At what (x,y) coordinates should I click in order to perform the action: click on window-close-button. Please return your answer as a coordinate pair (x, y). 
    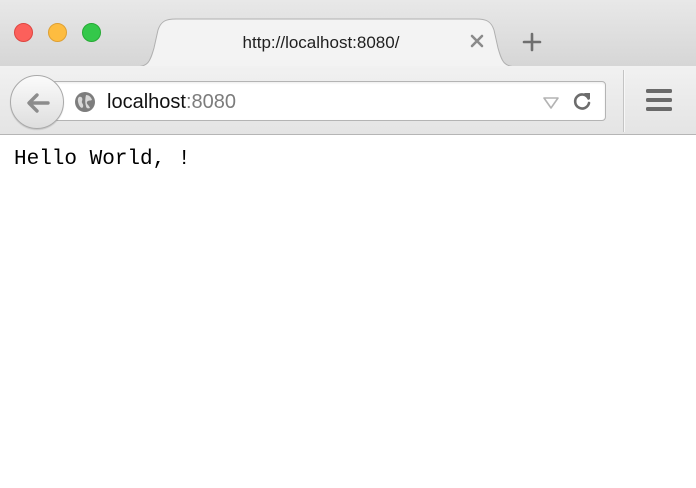
    Looking at the image, I should click on (23, 32).